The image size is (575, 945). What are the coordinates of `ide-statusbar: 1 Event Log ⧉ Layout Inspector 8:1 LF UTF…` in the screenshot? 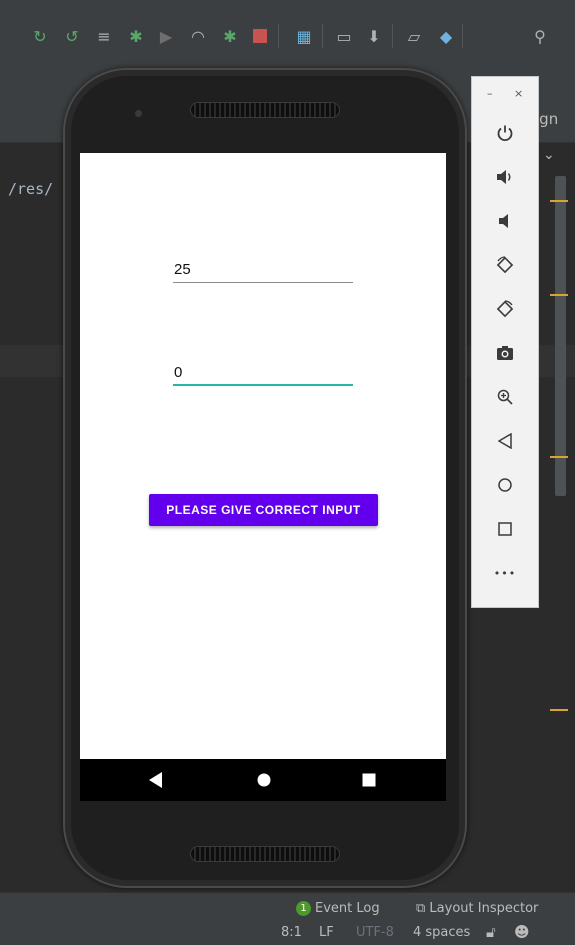 It's located at (287, 918).